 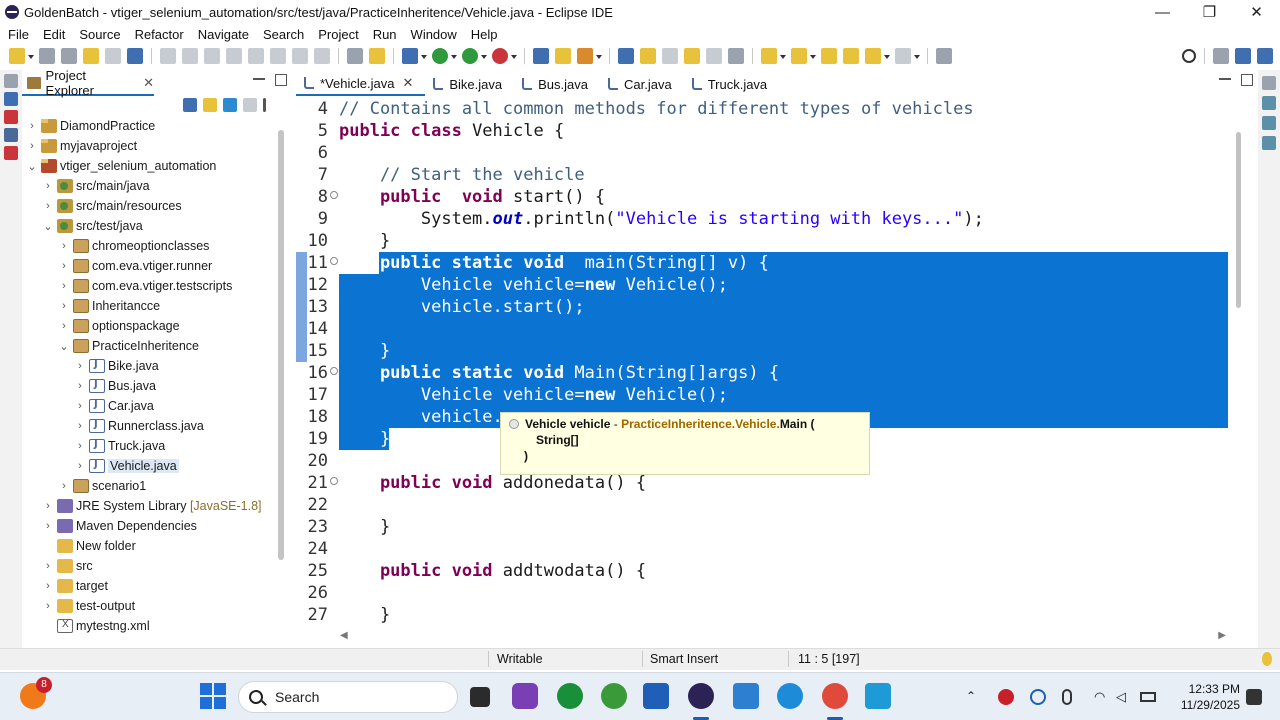 I want to click on restore-icon, so click(x=11, y=81).